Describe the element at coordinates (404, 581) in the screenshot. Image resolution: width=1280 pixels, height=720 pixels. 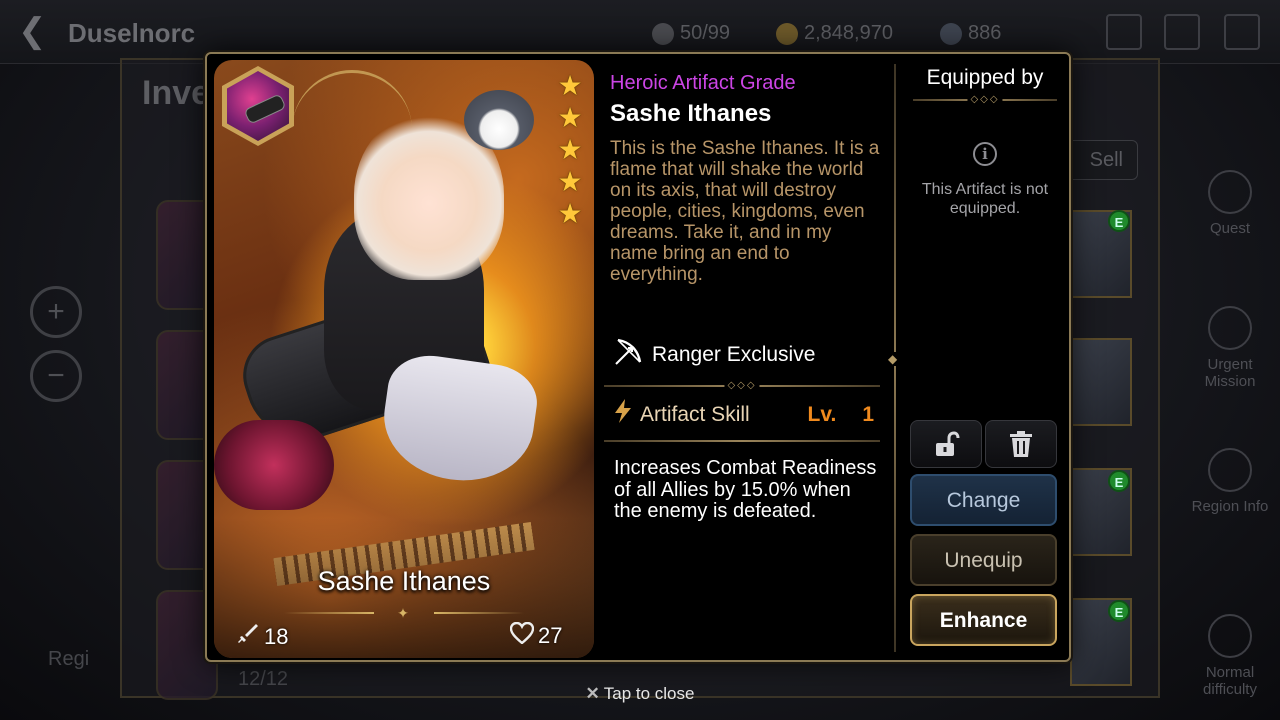
I see `card-artifact-name: Sashe Ithanes` at that location.